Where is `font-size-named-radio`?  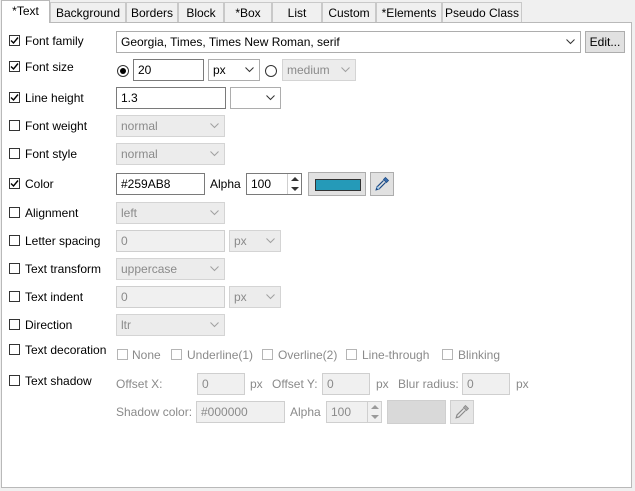
font-size-named-radio is located at coordinates (271, 71).